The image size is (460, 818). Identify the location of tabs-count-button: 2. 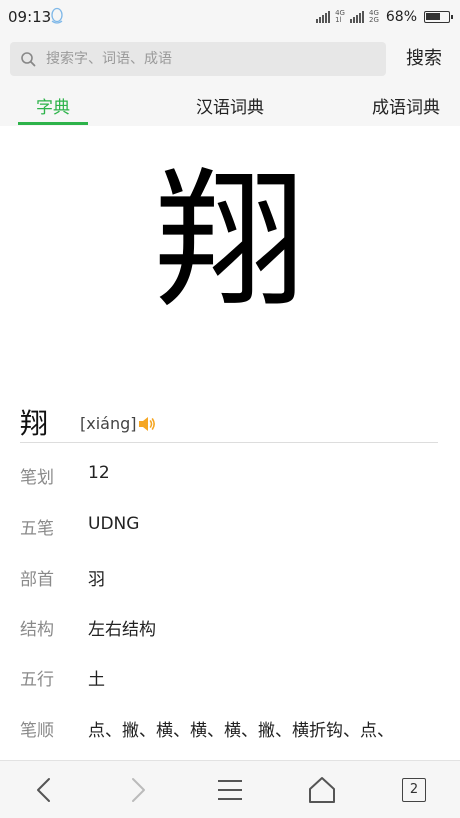
(414, 790).